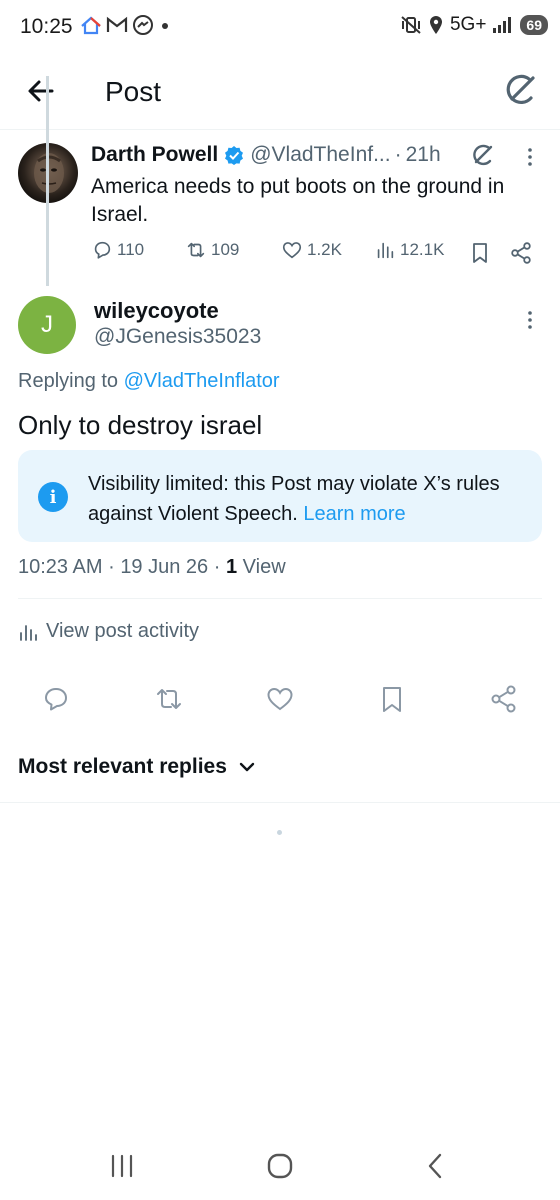 The width and height of the screenshot is (560, 1200). I want to click on view-count: 12.1K, so click(422, 249).